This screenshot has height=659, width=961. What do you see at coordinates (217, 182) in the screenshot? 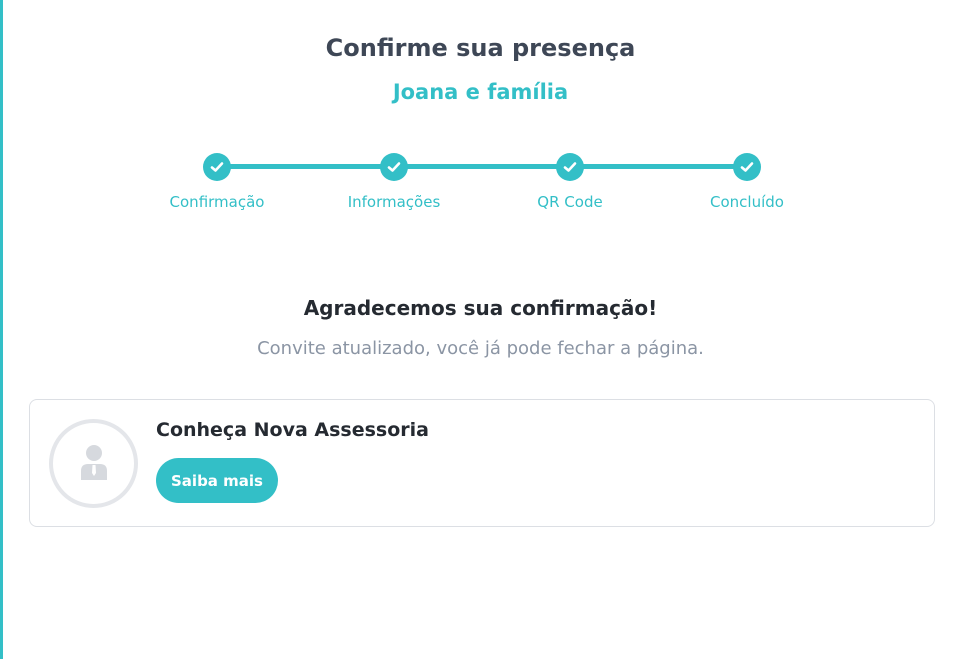
I see `step-confirmacao: Confirmação` at bounding box center [217, 182].